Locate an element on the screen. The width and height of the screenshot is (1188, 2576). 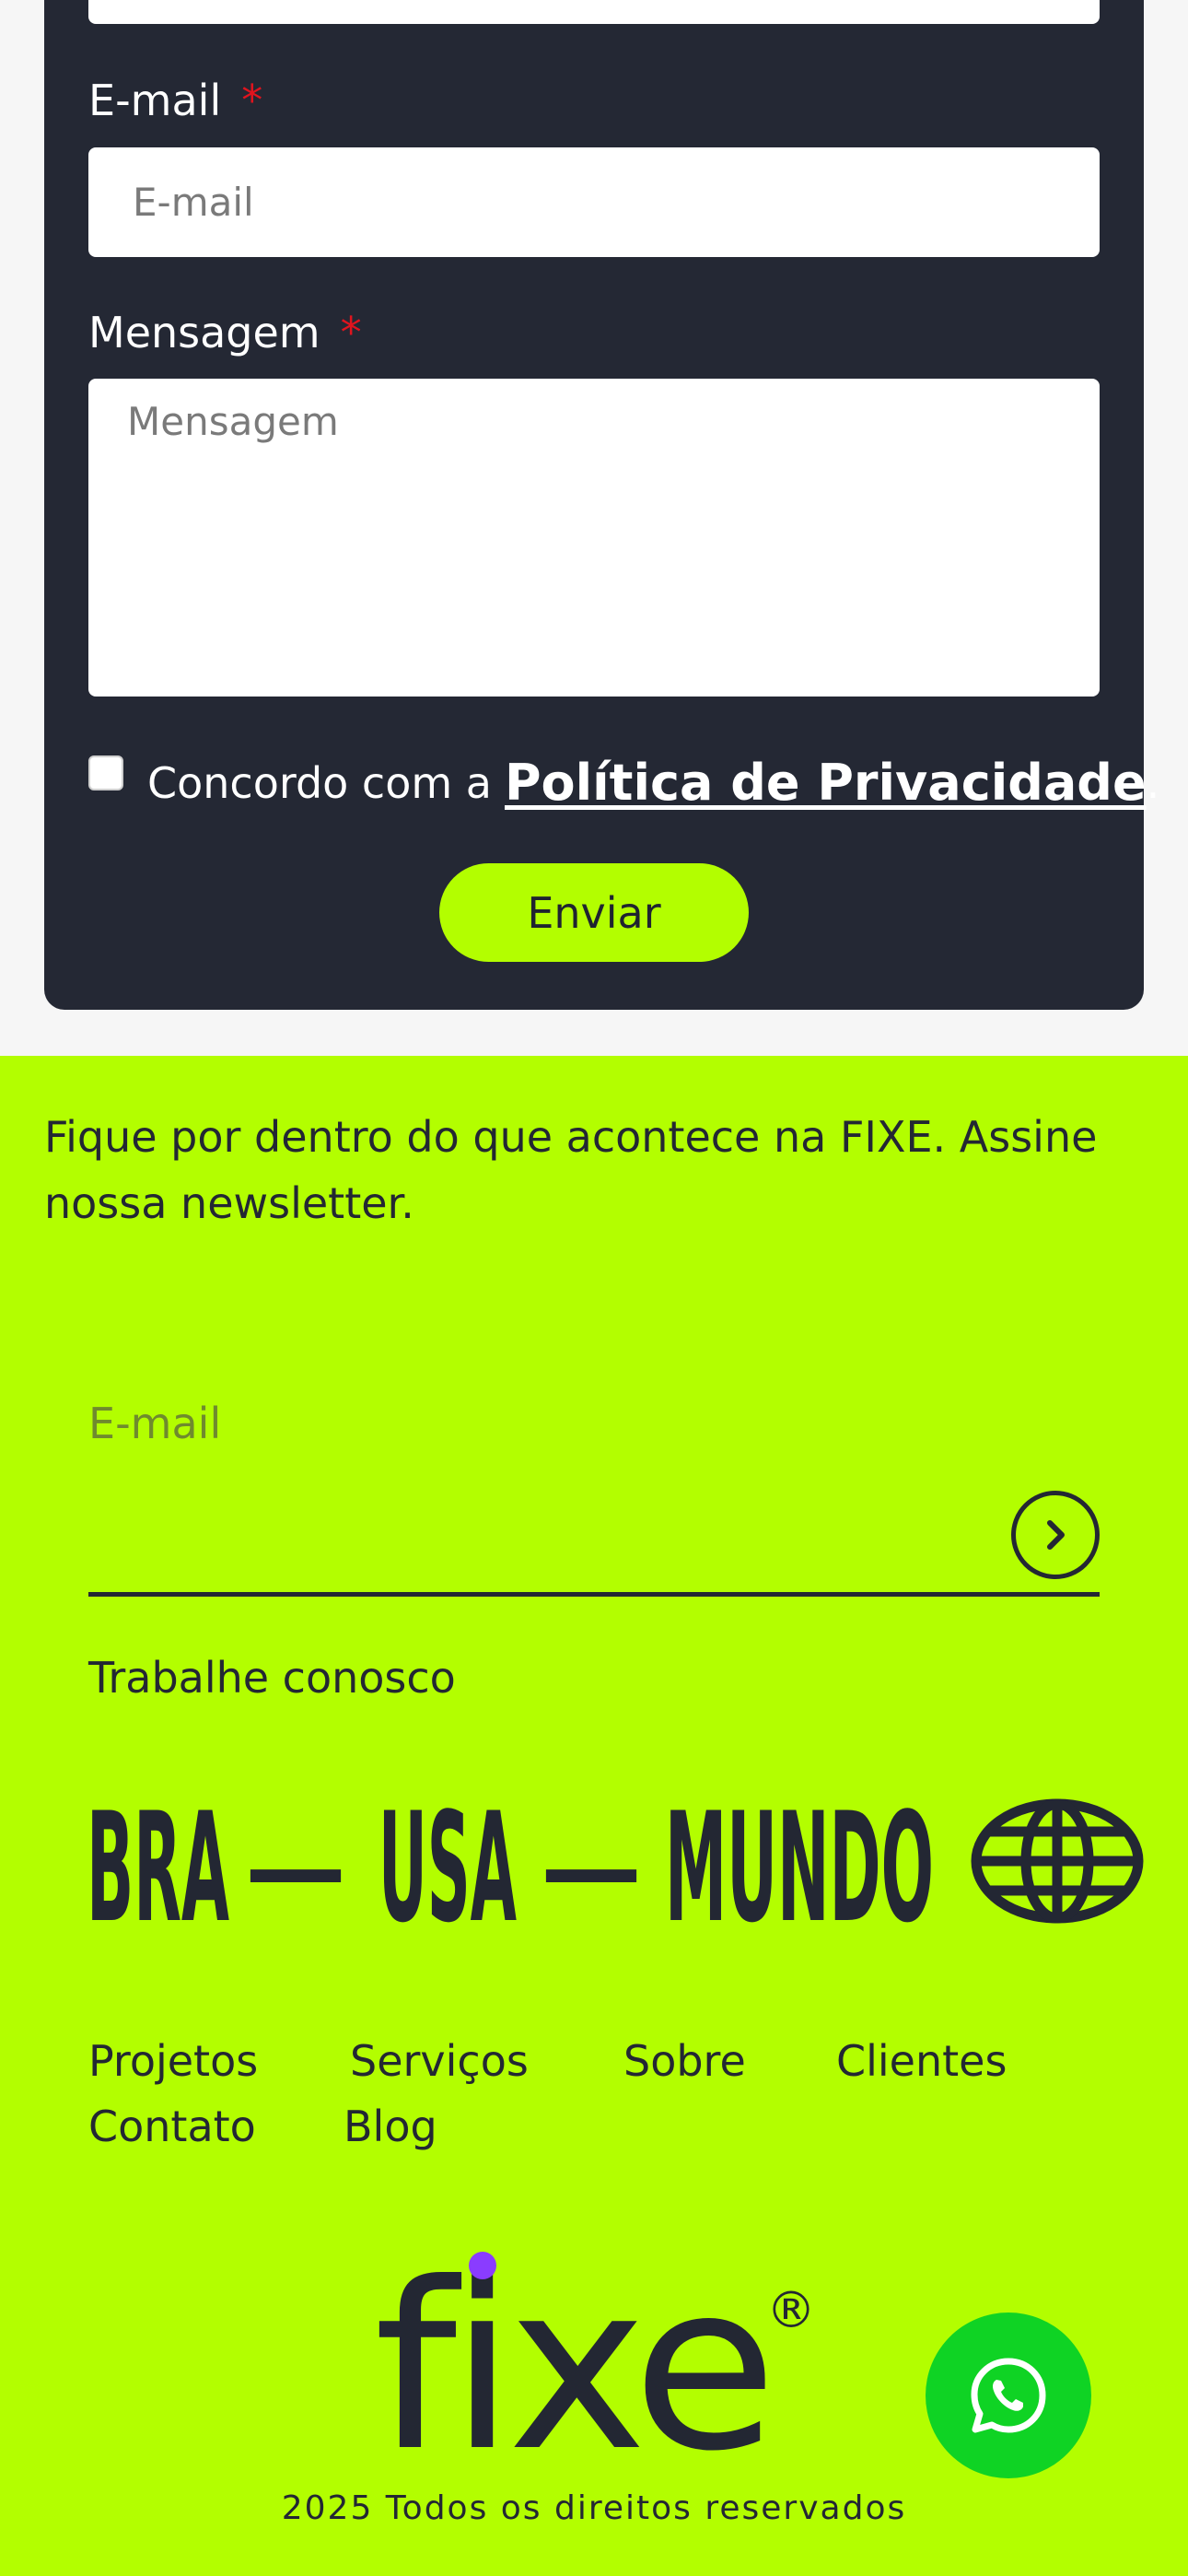
send-button: Enviar is located at coordinates (594, 912).